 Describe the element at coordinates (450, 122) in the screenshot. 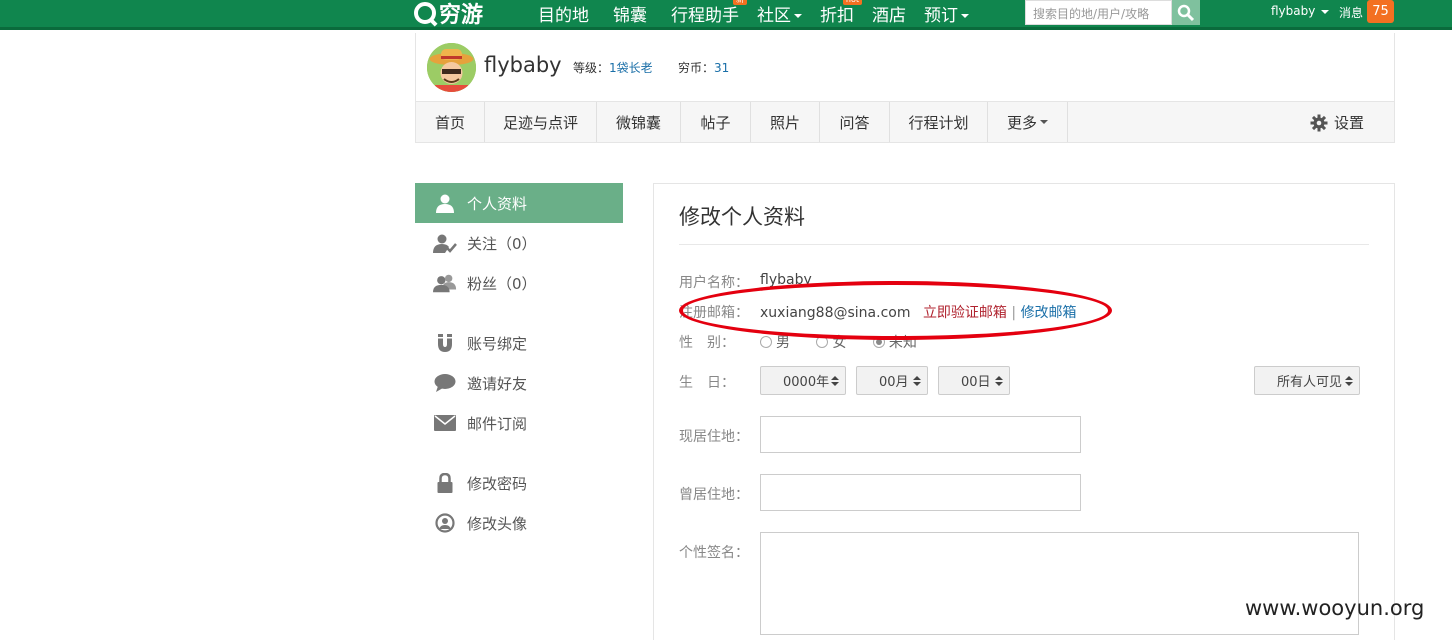

I see `tab-home: 首页` at that location.